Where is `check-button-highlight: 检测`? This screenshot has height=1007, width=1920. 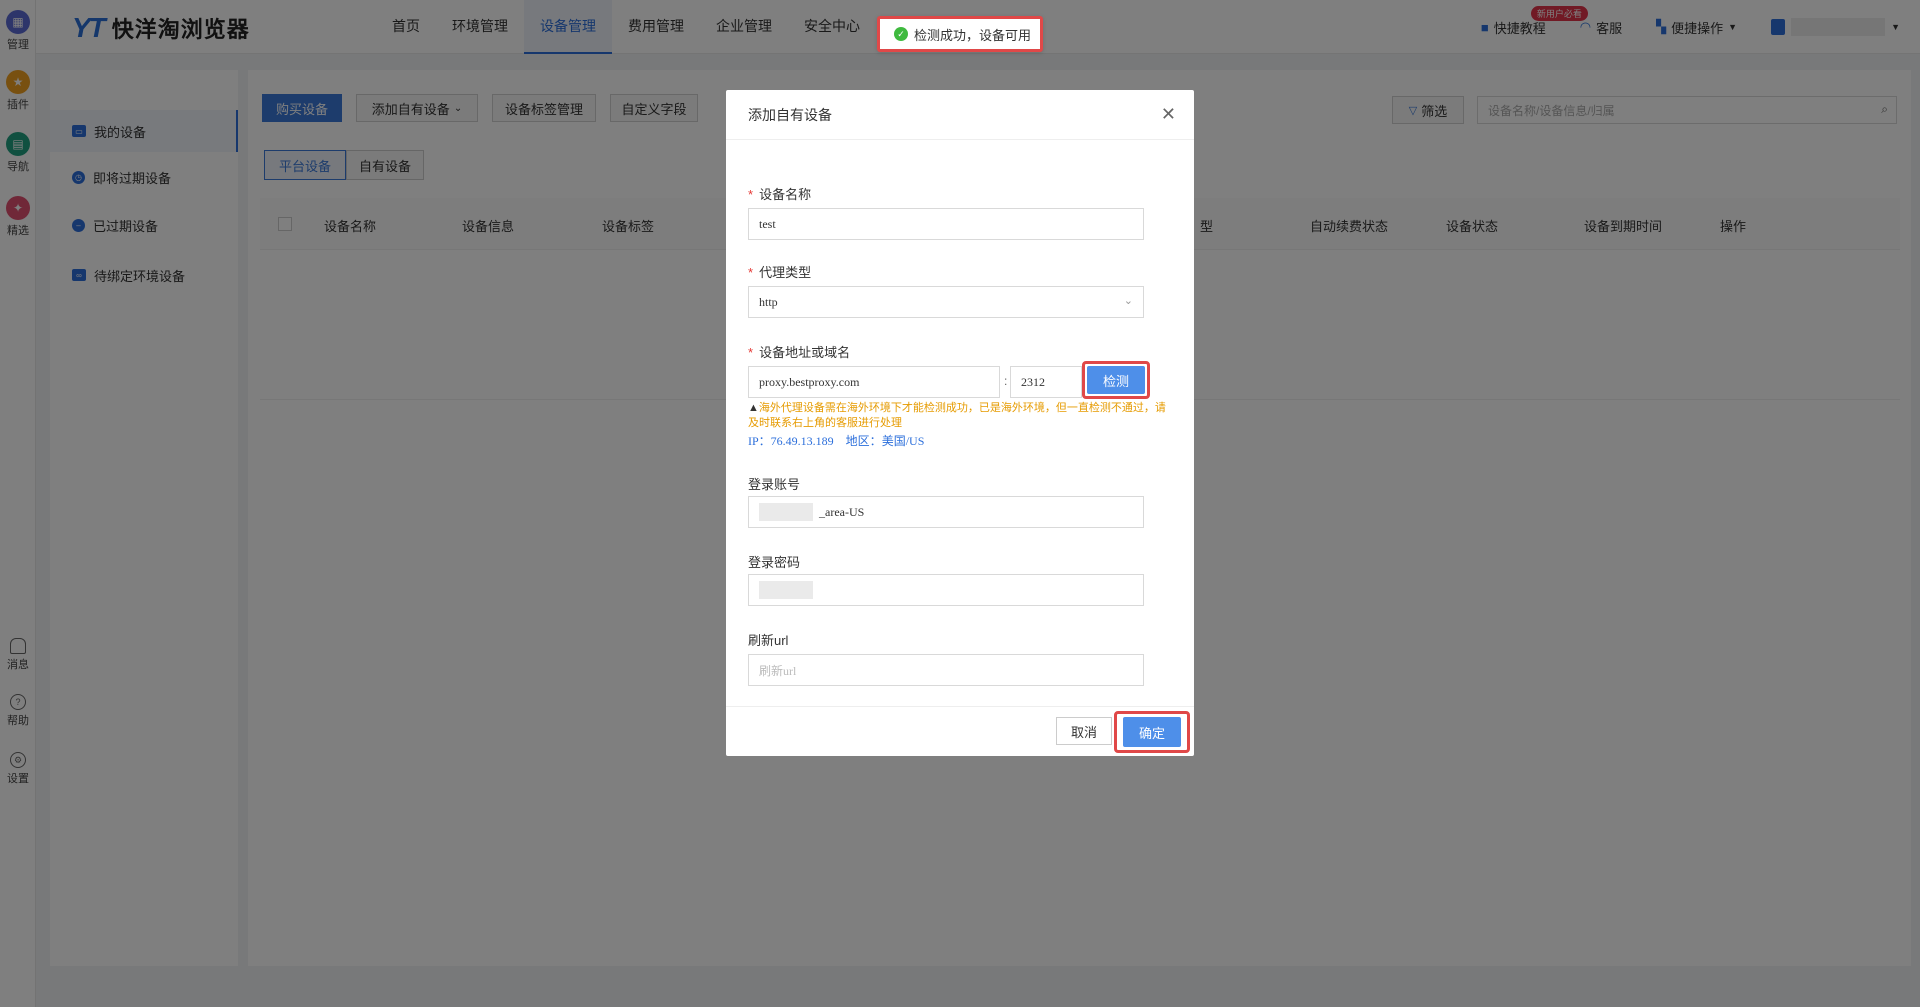
check-button-highlight: 检测 is located at coordinates (1116, 380).